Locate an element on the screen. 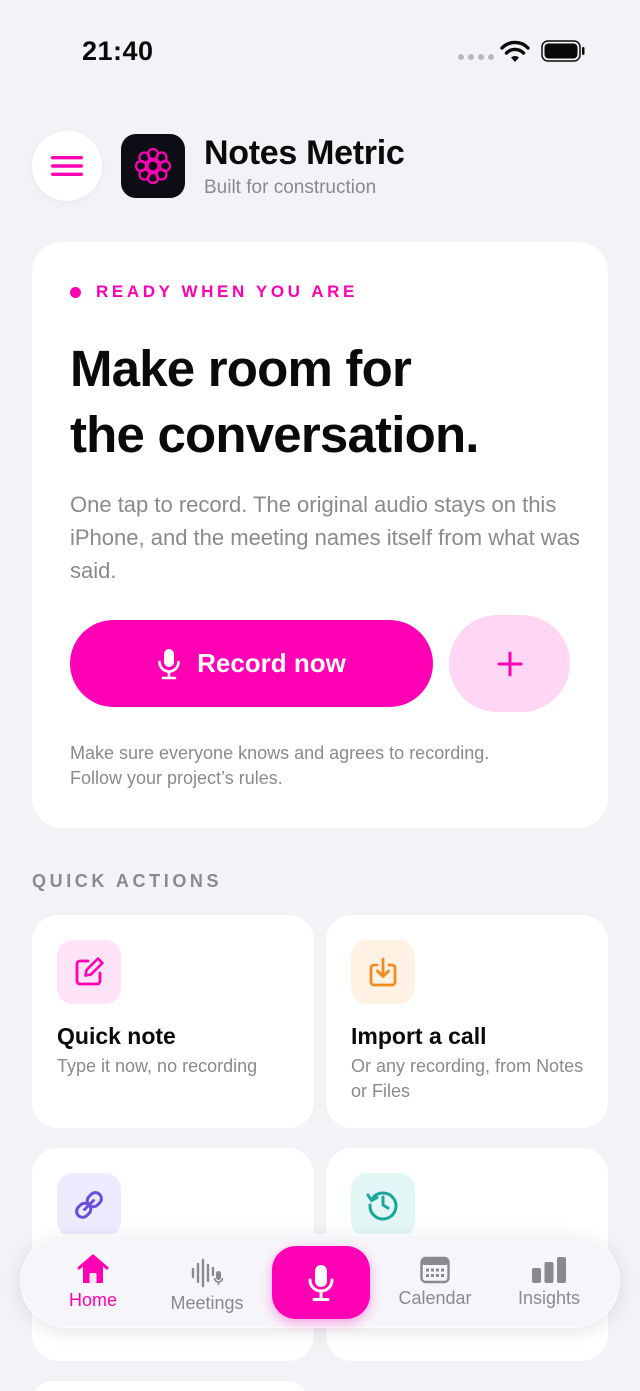  calendar-icon is located at coordinates (435, 1269).